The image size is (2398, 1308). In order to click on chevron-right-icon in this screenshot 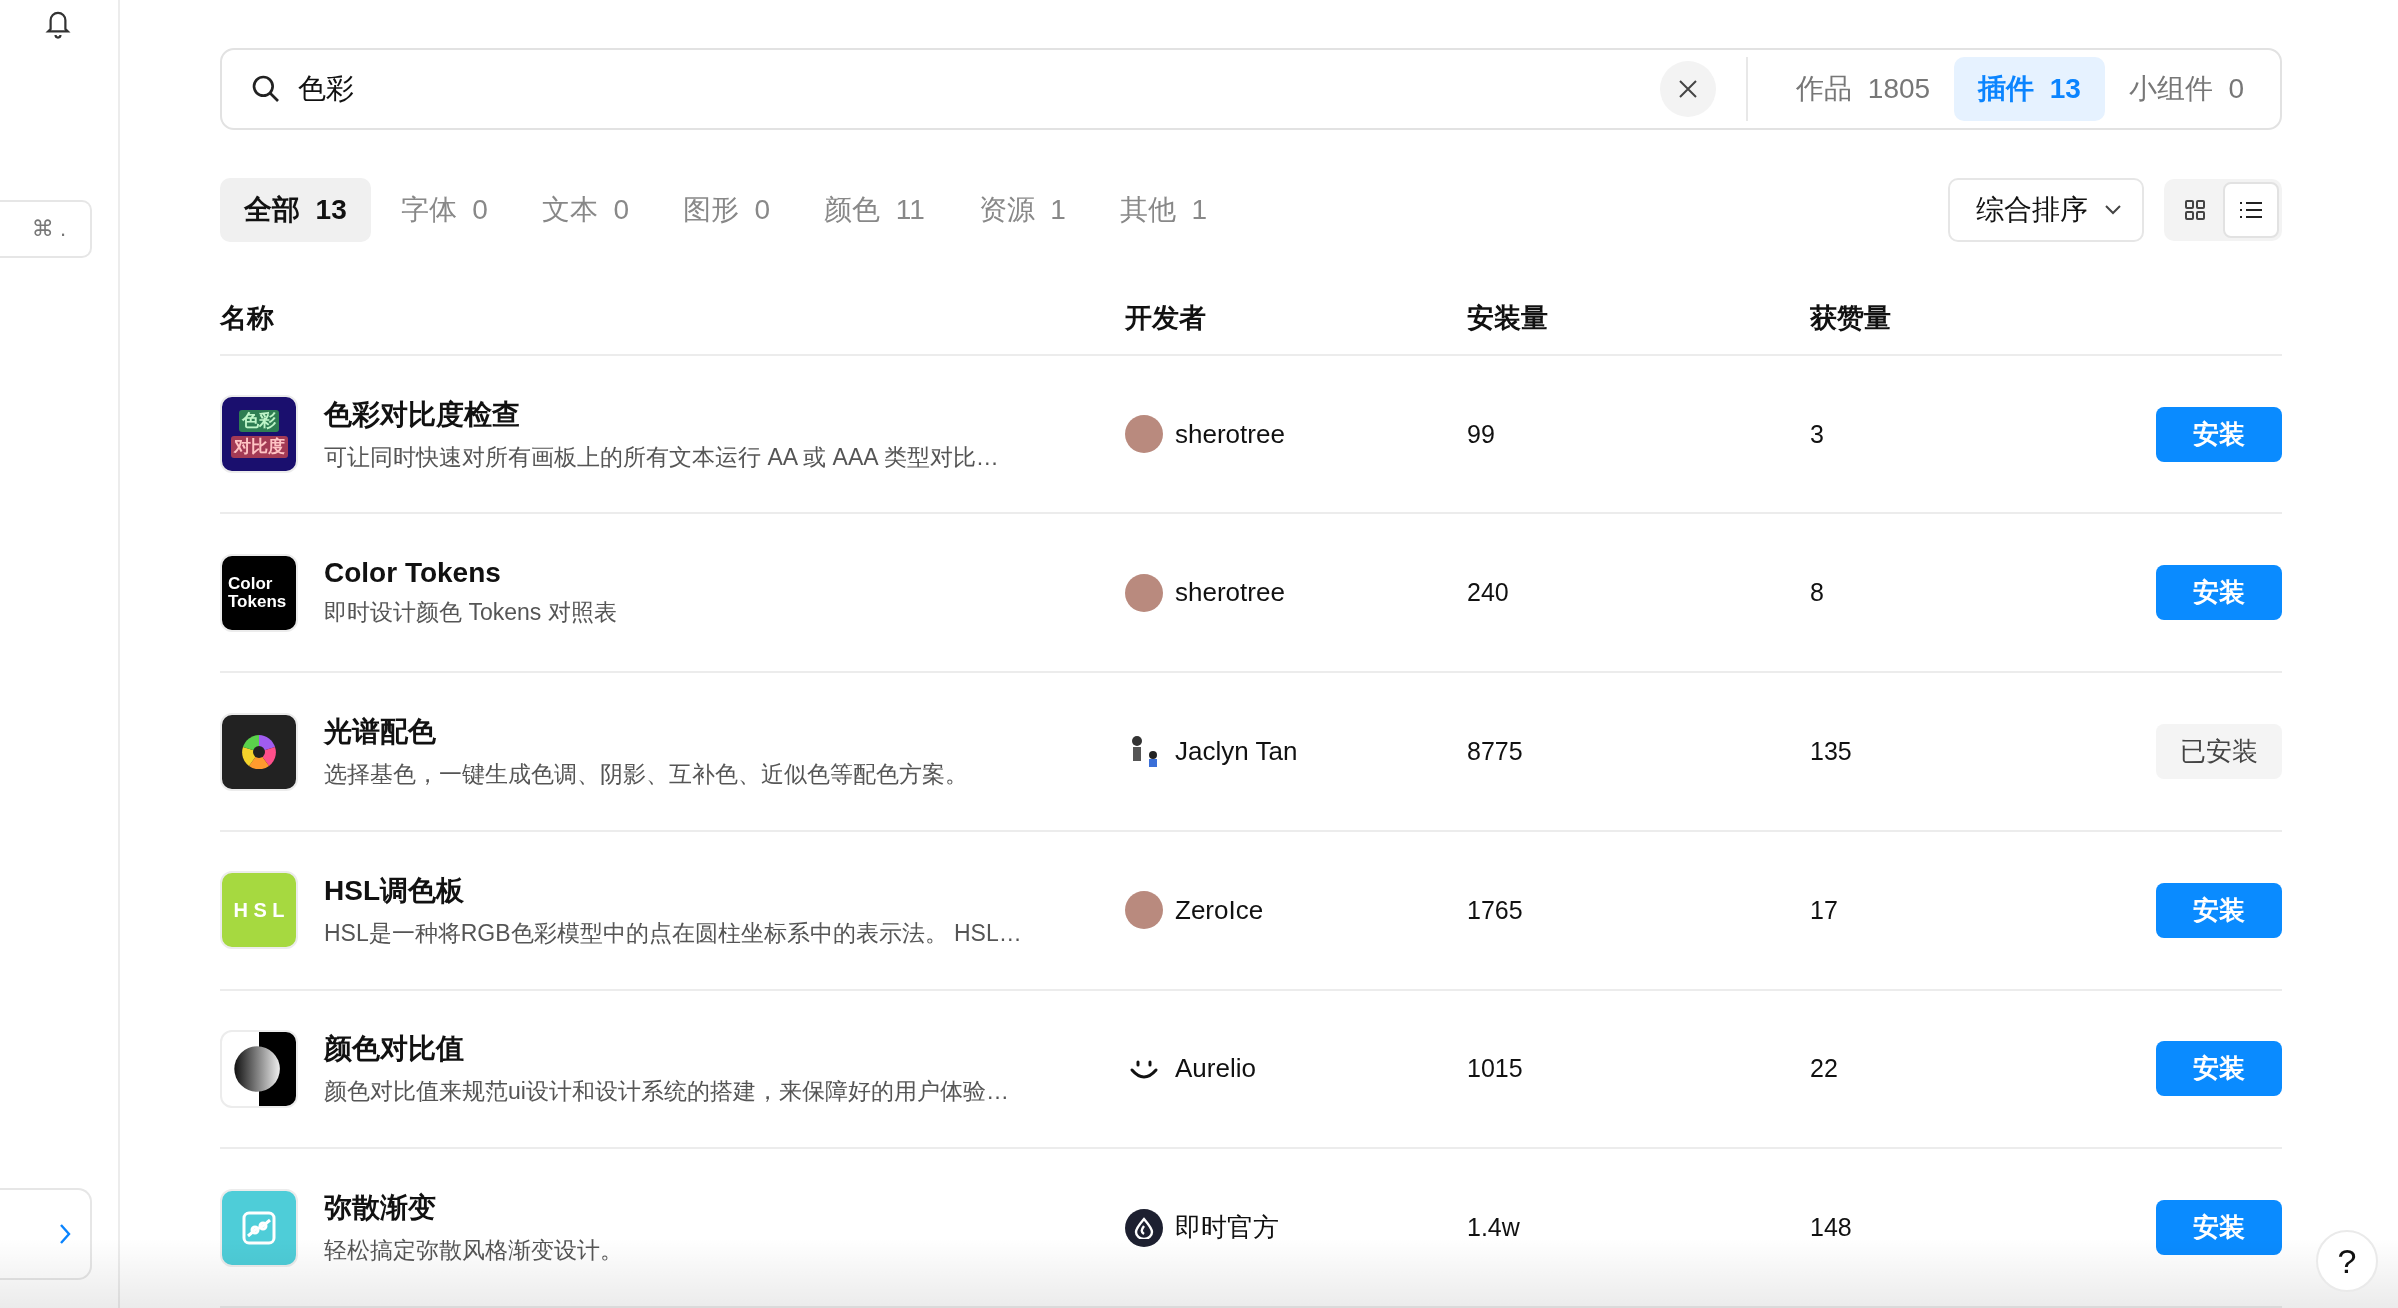, I will do `click(65, 1234)`.